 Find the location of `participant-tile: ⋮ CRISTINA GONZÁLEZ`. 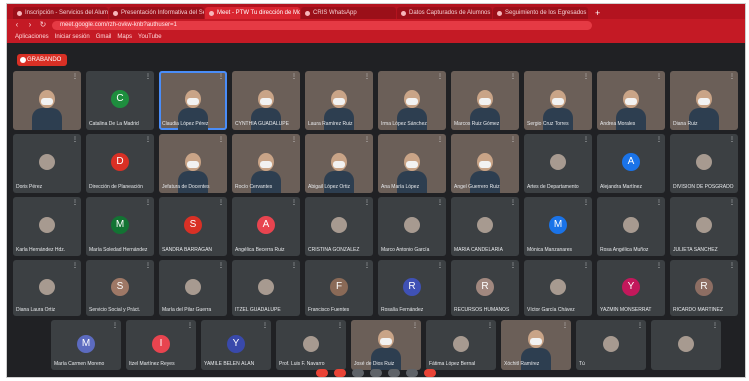

participant-tile: ⋮ CRISTINA GONZÁLEZ is located at coordinates (339, 226).